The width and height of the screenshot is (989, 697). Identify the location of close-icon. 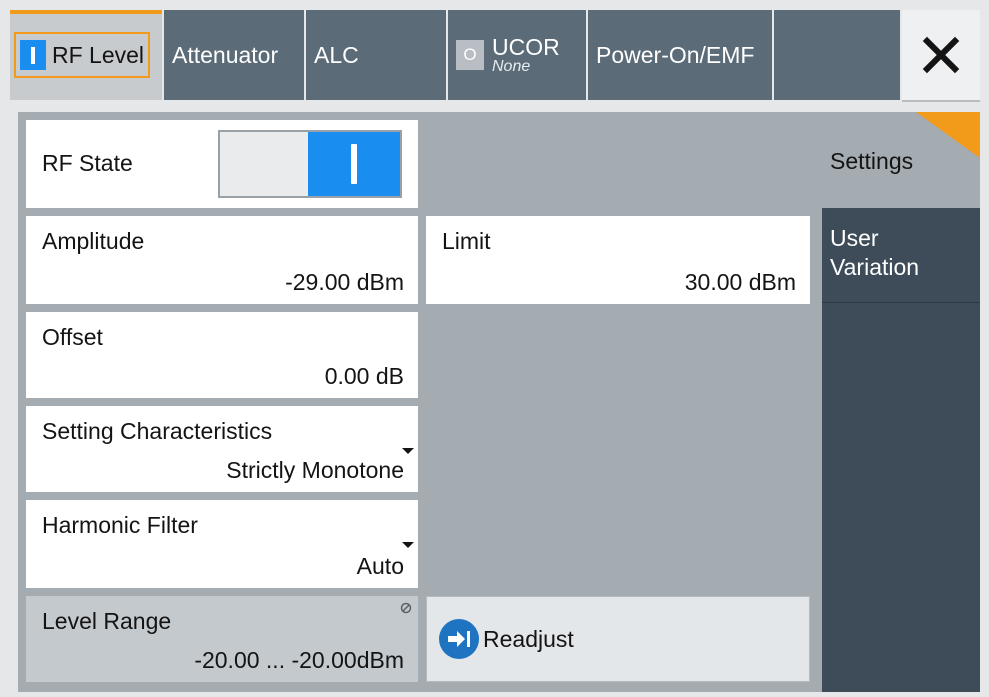
(941, 55).